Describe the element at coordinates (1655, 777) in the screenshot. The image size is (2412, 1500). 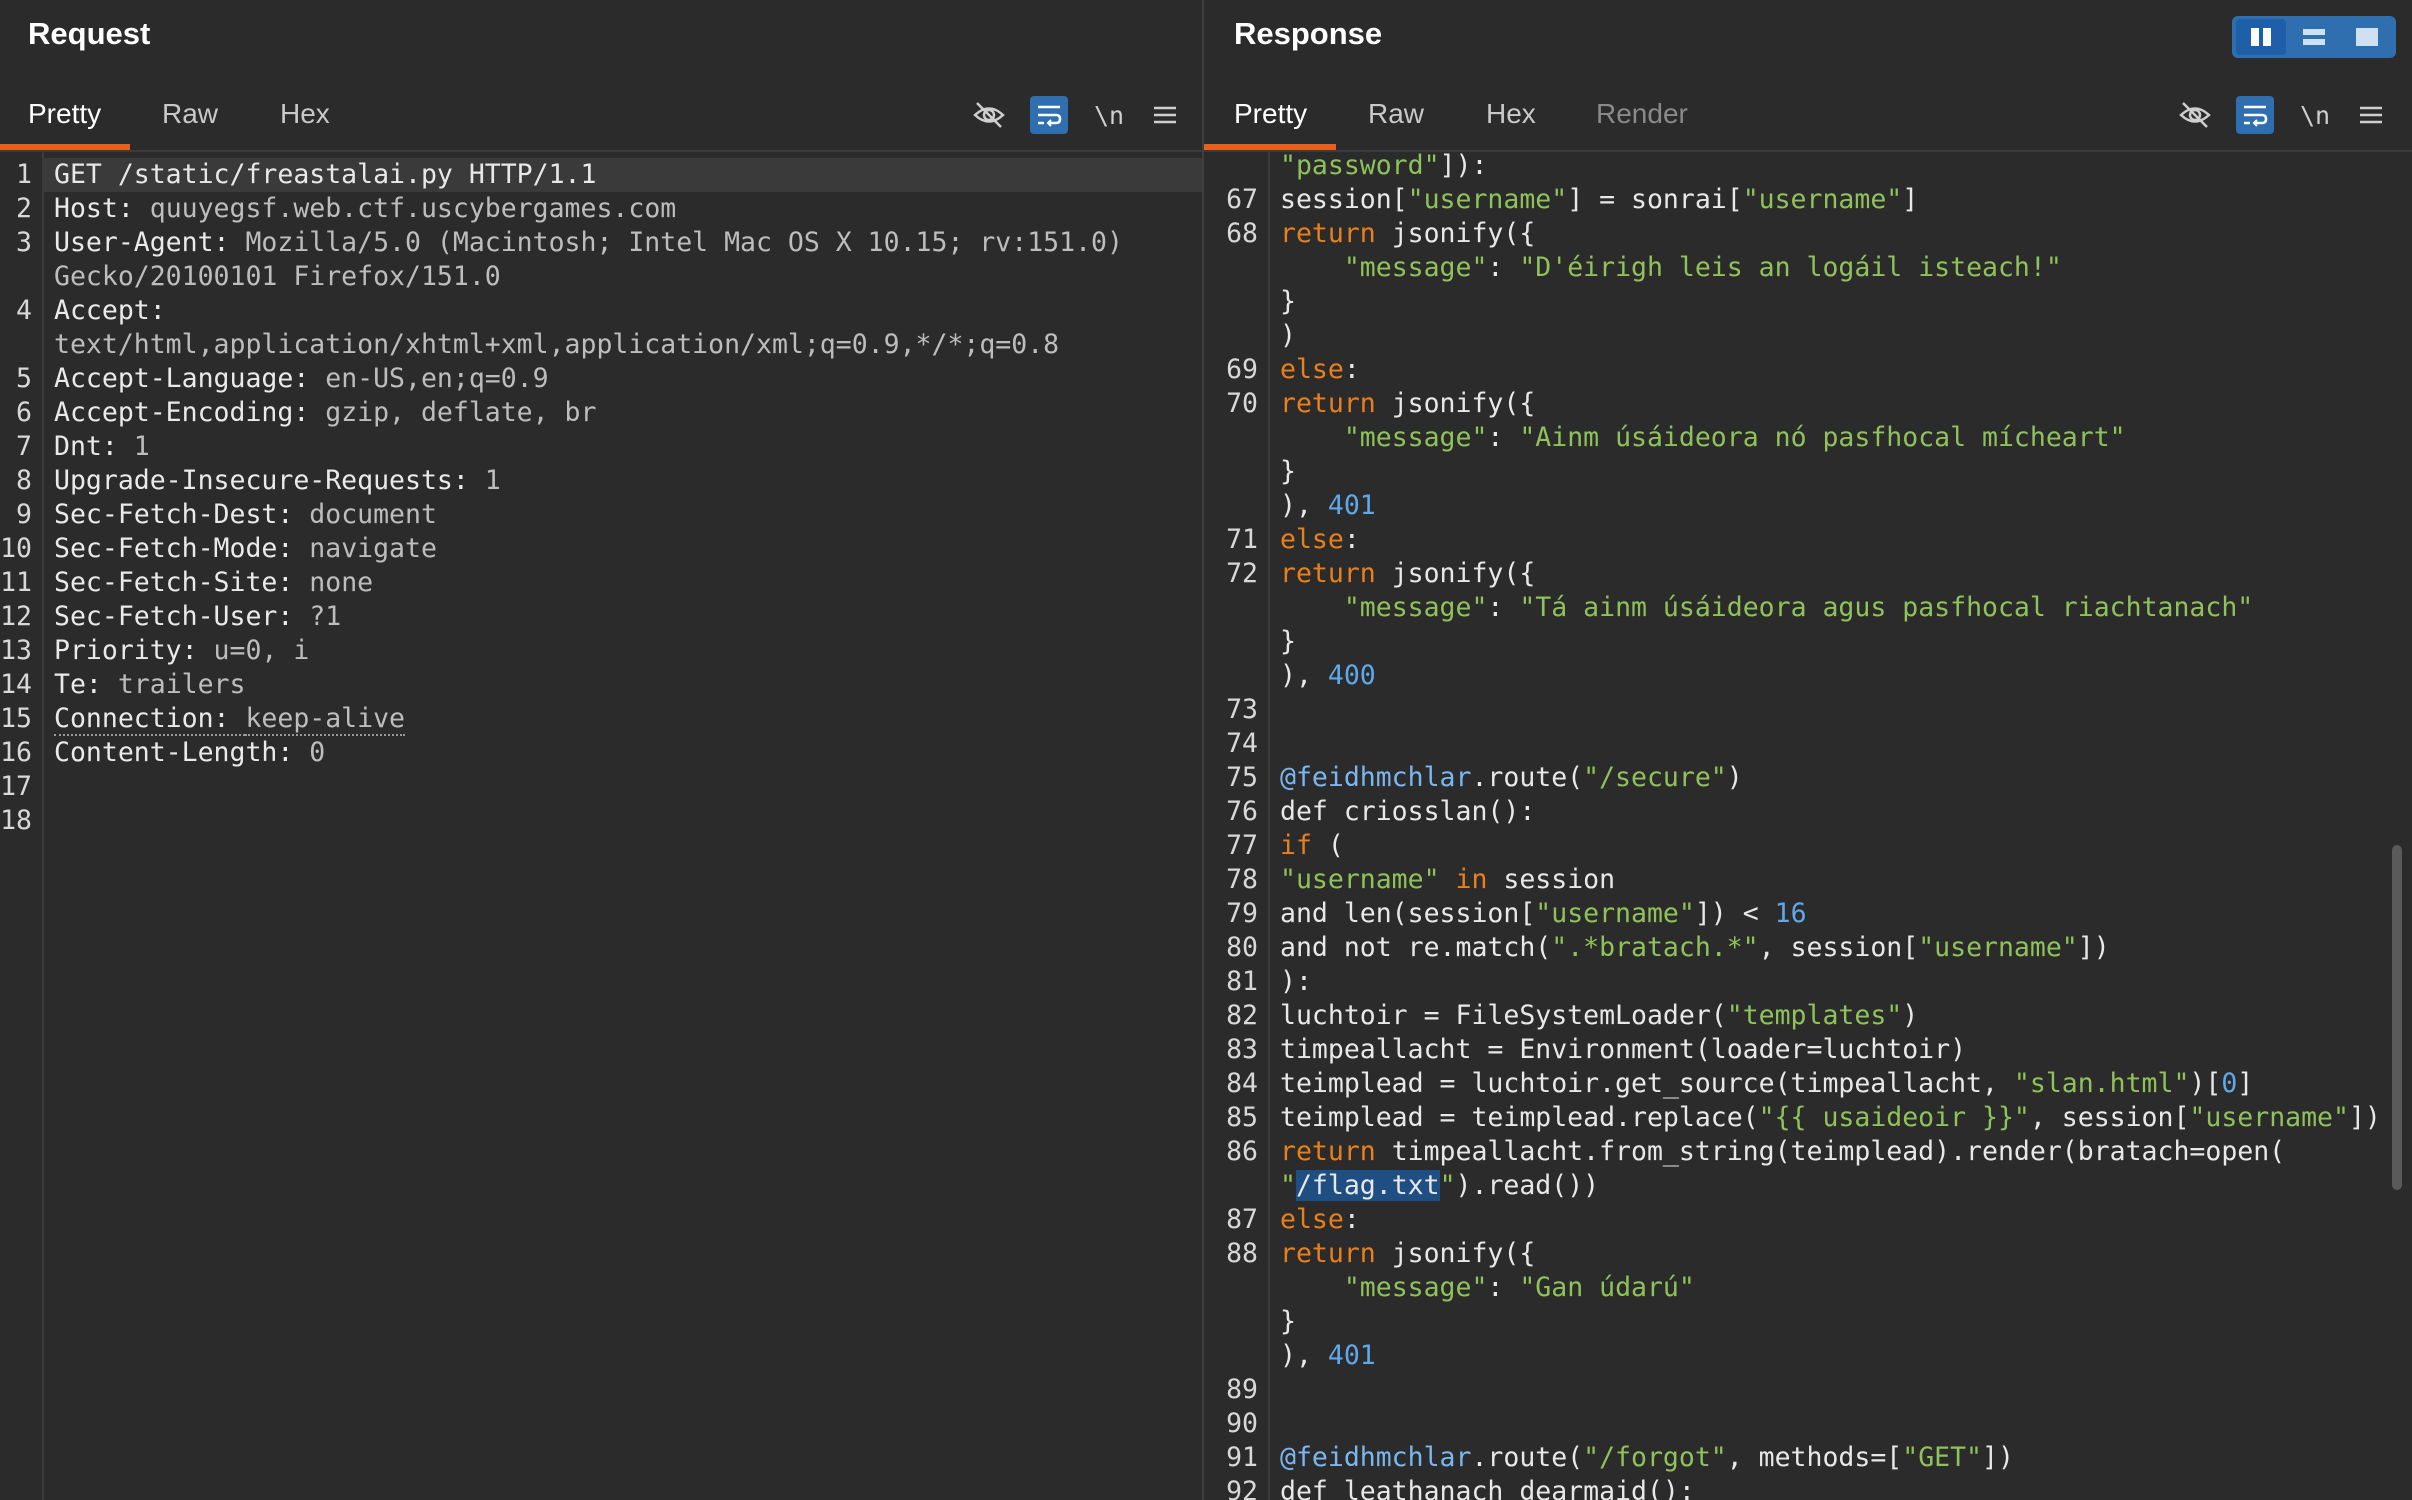
I see `code-token: "/secure"` at that location.